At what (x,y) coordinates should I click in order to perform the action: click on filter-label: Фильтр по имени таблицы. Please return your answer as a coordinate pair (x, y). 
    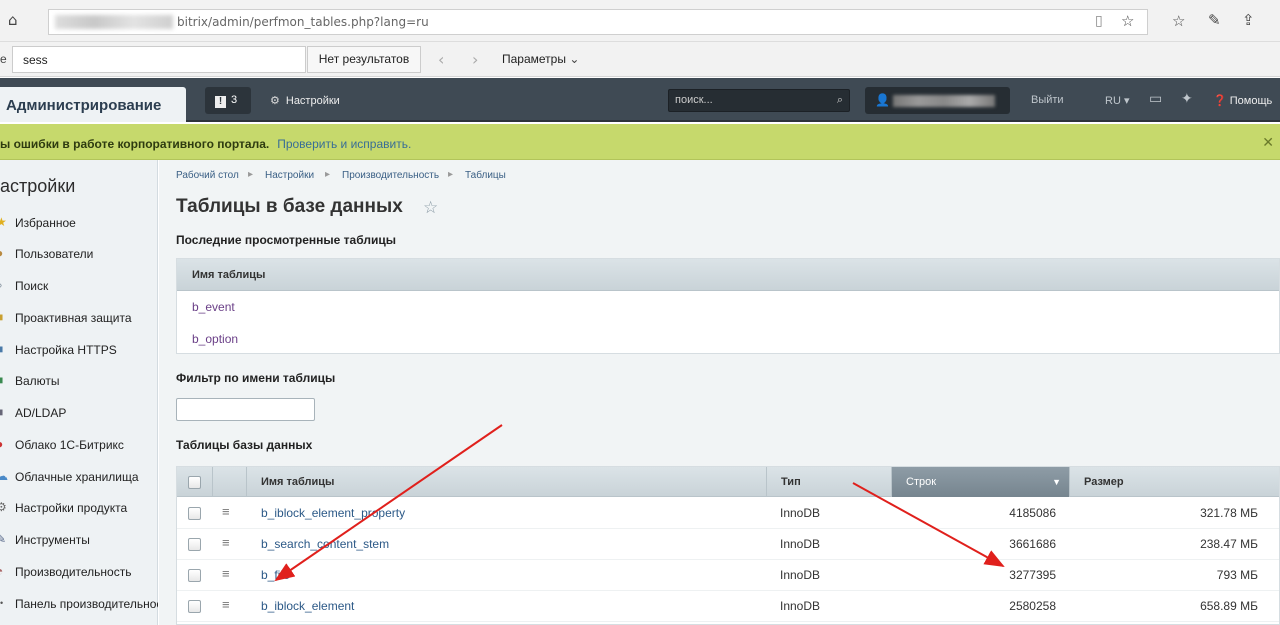
    Looking at the image, I should click on (256, 378).